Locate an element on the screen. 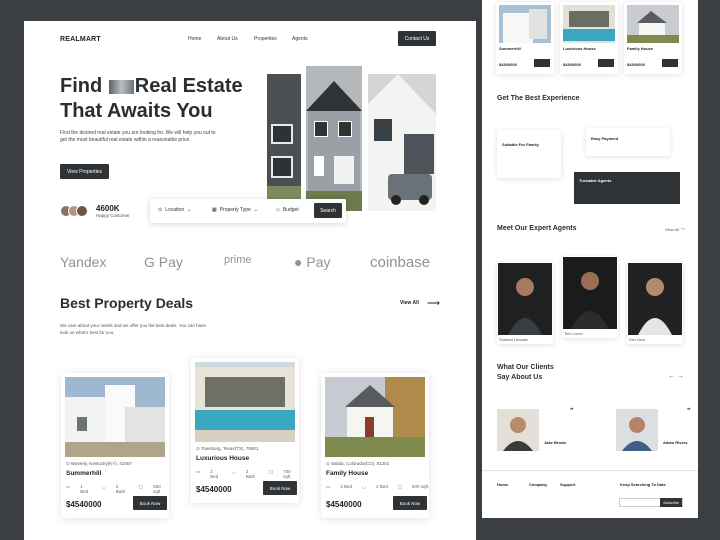  partner-yandex: Yandex is located at coordinates (83, 262).